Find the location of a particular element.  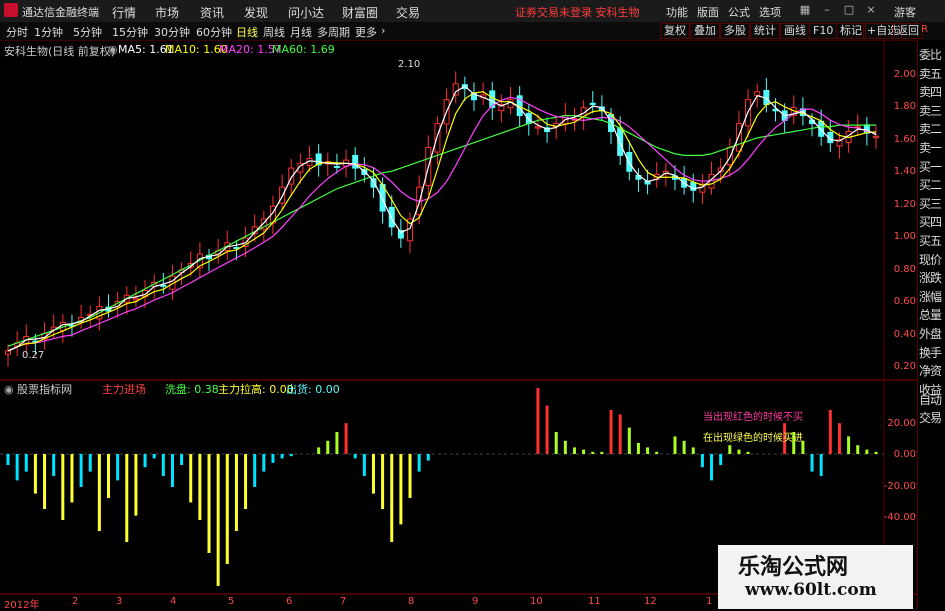

low-marker: 0.27 is located at coordinates (33, 355).